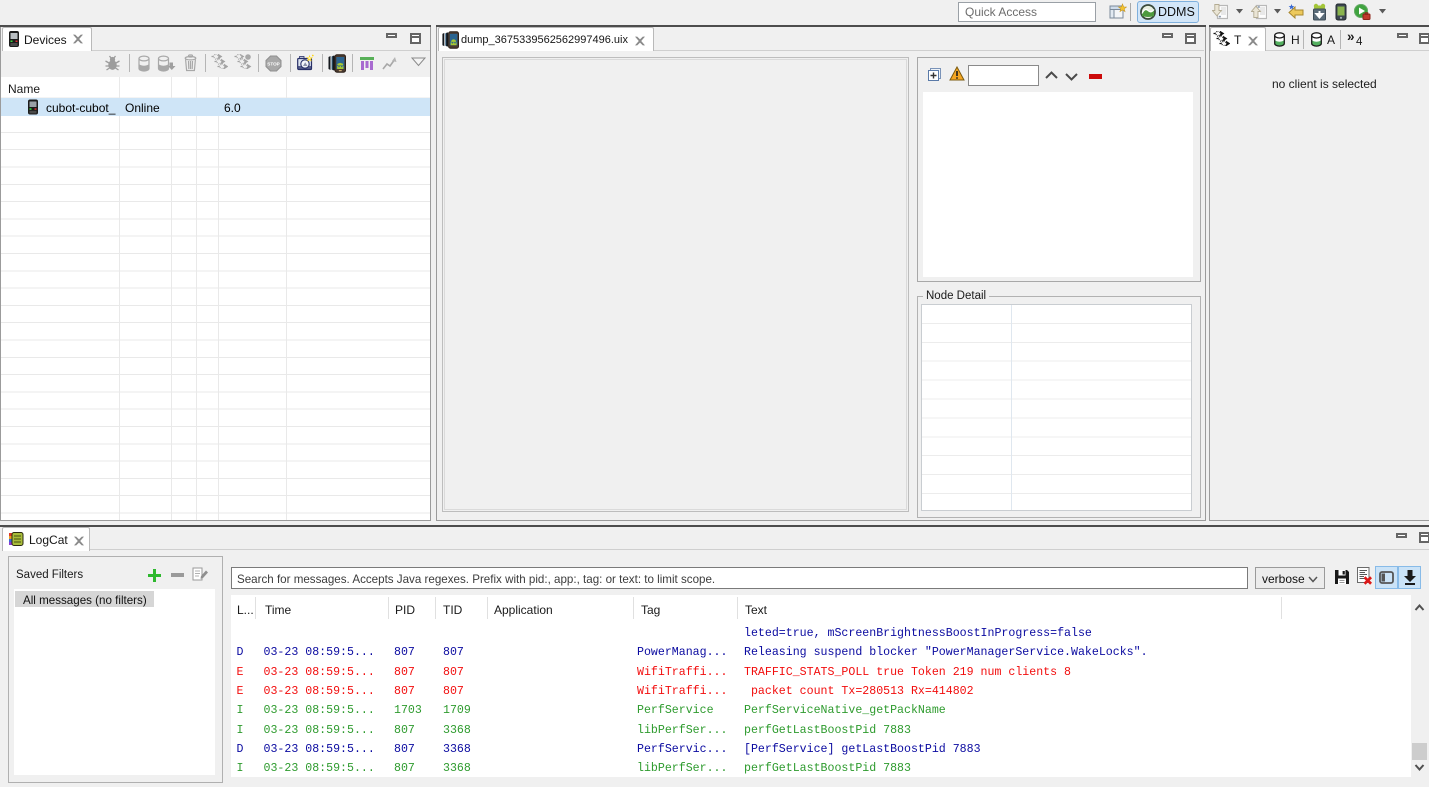 This screenshot has height=787, width=1429. I want to click on svg-text: STOP, so click(273, 64).